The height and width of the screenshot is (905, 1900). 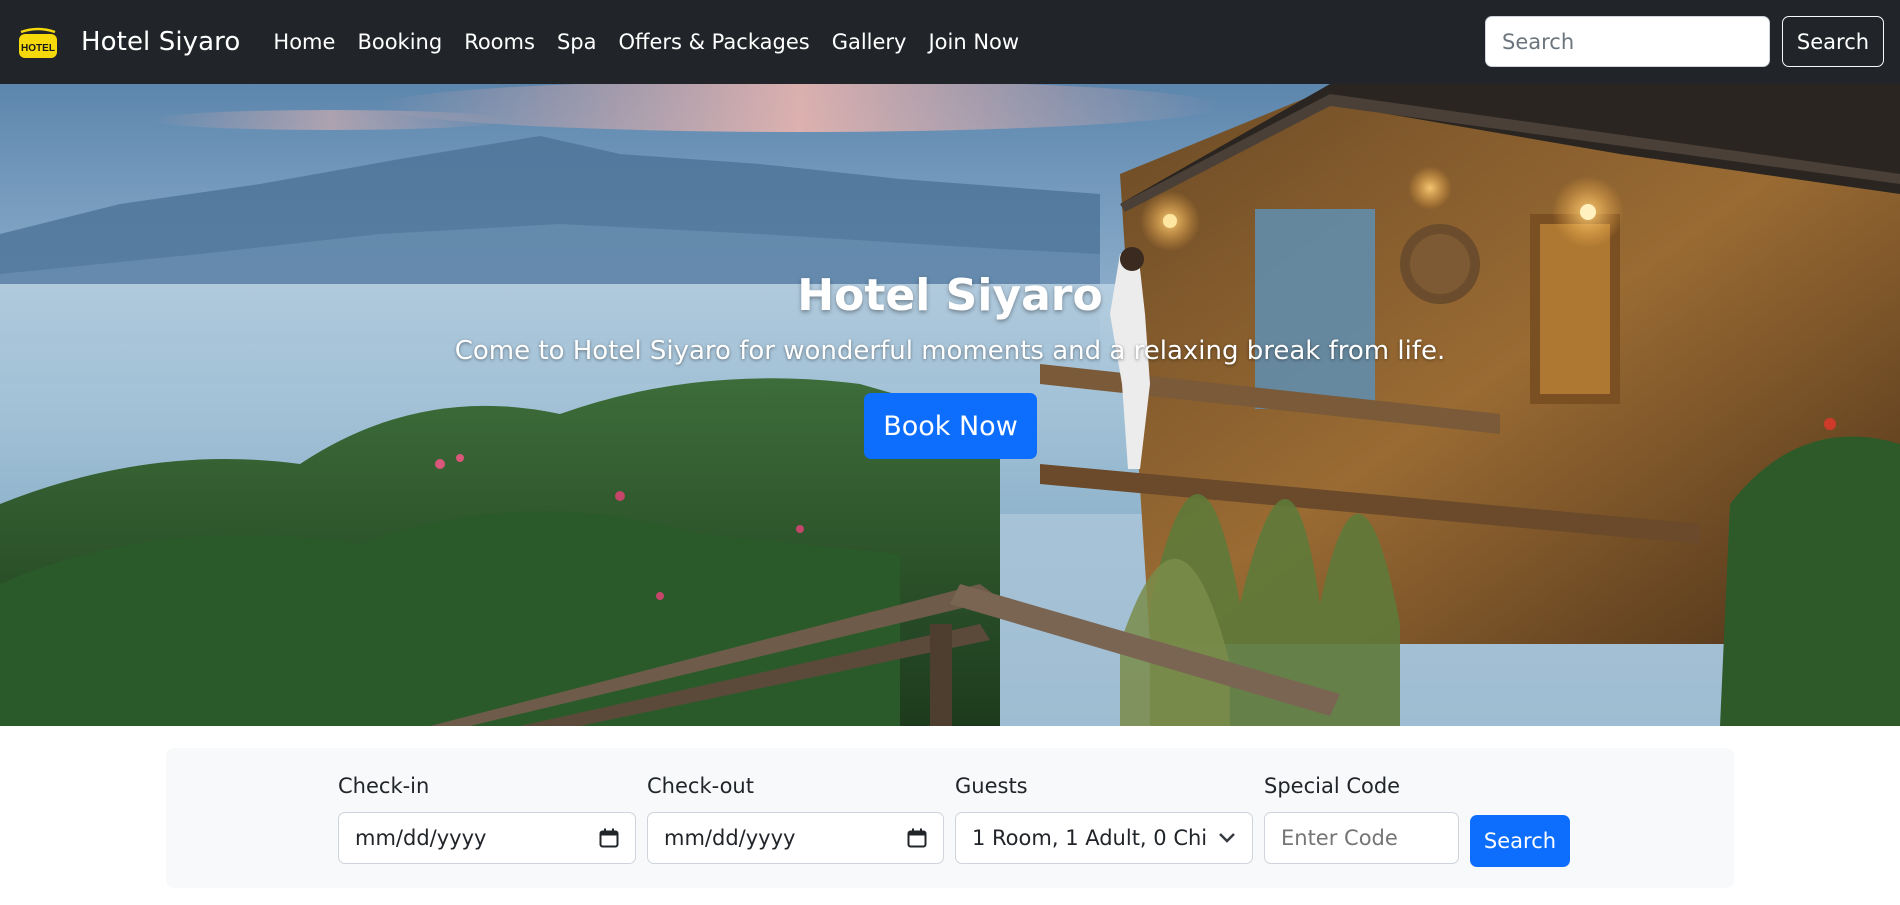 What do you see at coordinates (869, 42) in the screenshot?
I see `nav-link-gallery: Gallery` at bounding box center [869, 42].